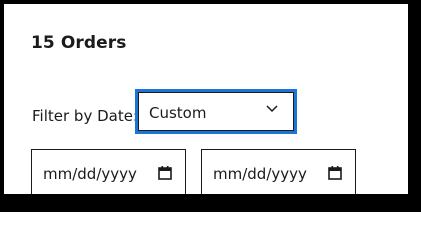 The width and height of the screenshot is (421, 240). I want to click on start-date-input: mm/dd/yyyy, so click(108, 171).